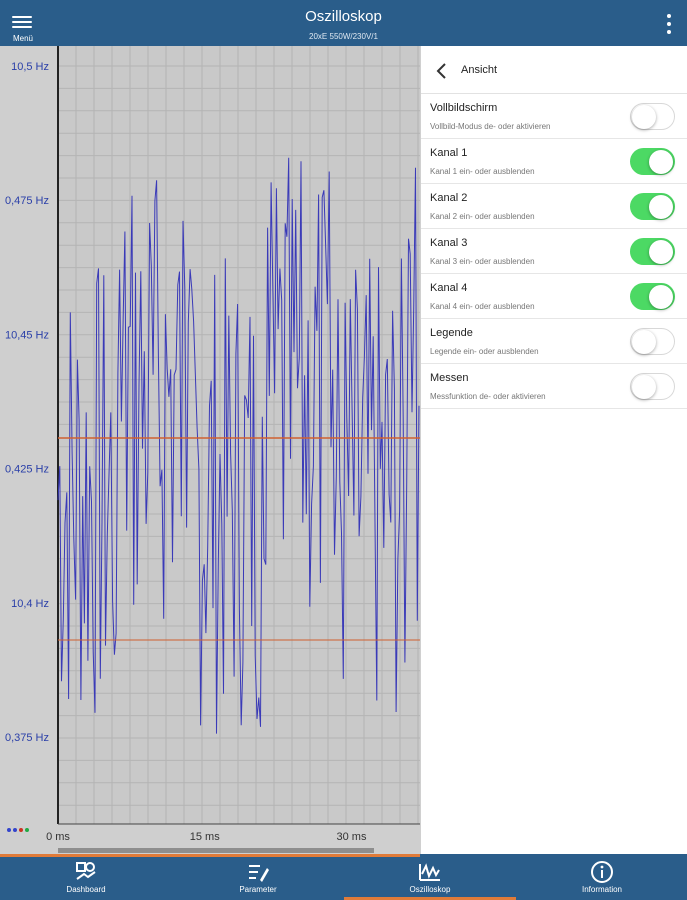  Describe the element at coordinates (479, 70) in the screenshot. I see `panel-title: Ansicht` at that location.